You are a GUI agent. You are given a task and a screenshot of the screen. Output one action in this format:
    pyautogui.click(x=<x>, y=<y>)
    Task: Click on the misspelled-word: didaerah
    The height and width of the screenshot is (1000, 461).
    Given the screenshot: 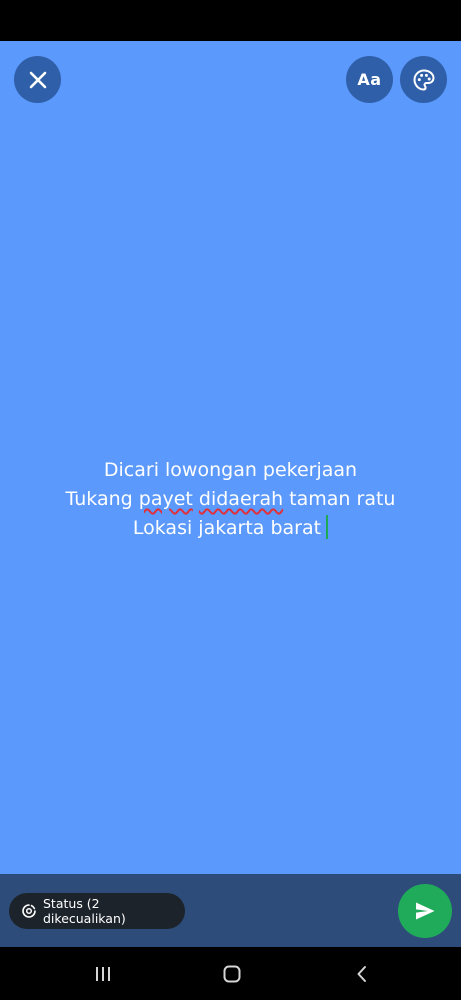 What is the action you would take?
    pyautogui.click(x=241, y=499)
    